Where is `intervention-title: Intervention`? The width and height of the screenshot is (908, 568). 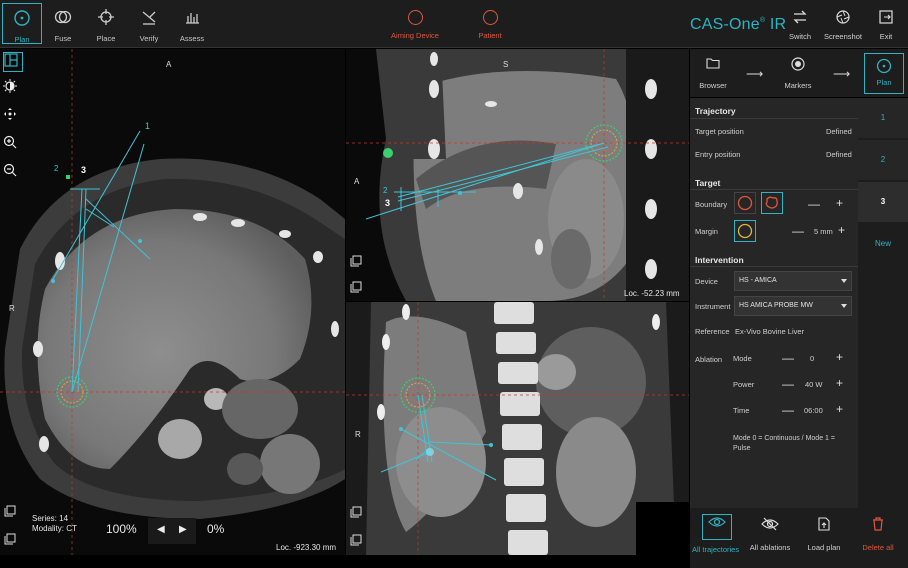
intervention-title: Intervention is located at coordinates (719, 260).